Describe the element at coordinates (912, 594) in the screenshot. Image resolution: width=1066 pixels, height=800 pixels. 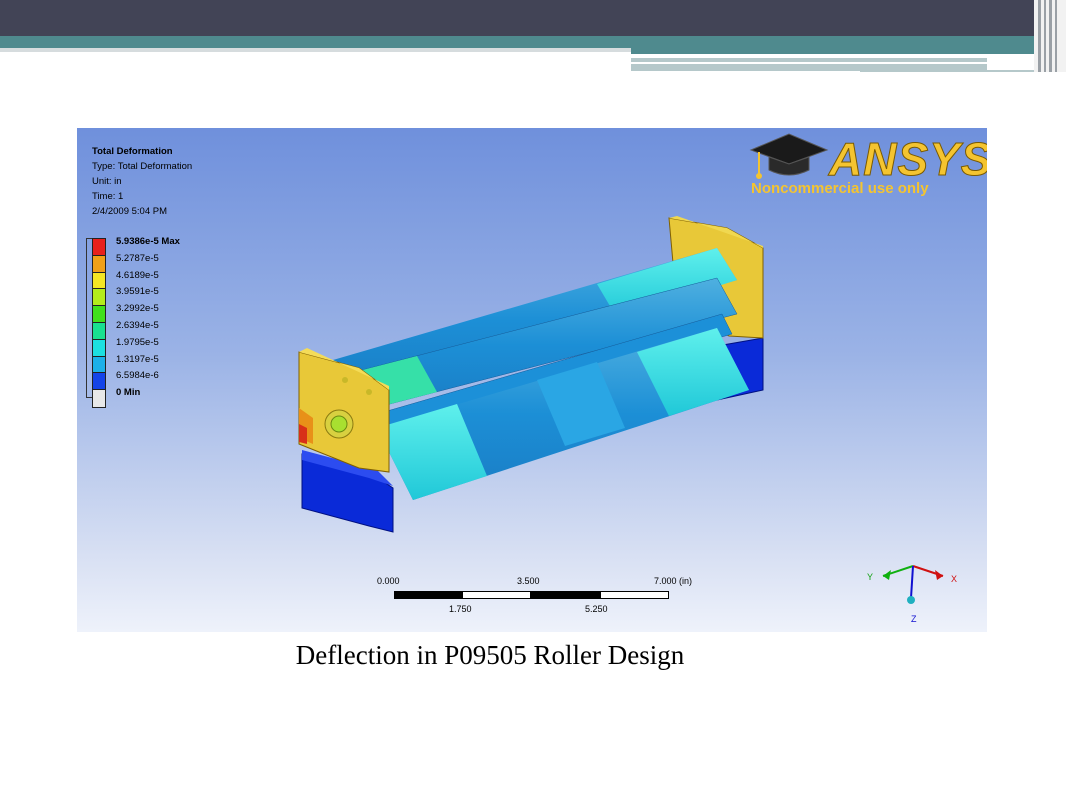
I see `axis-triad-icon: X Y Z` at that location.